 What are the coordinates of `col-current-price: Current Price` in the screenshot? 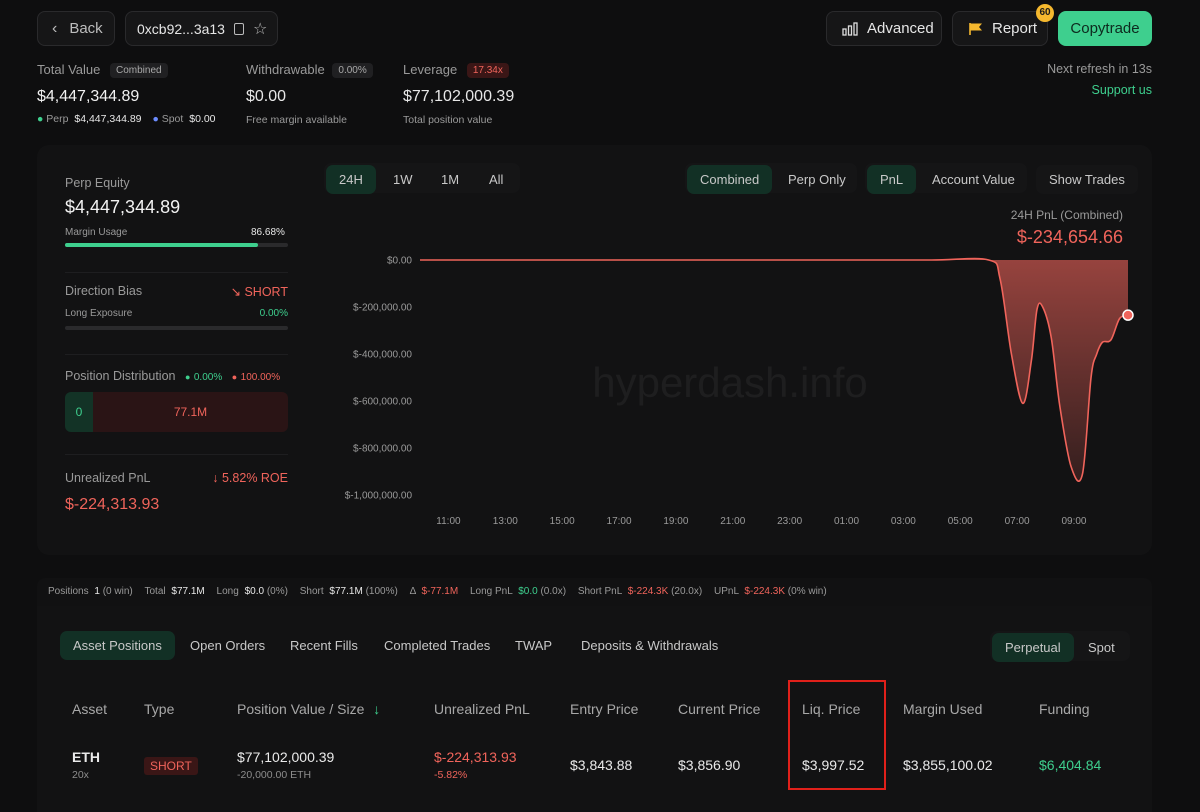 It's located at (719, 709).